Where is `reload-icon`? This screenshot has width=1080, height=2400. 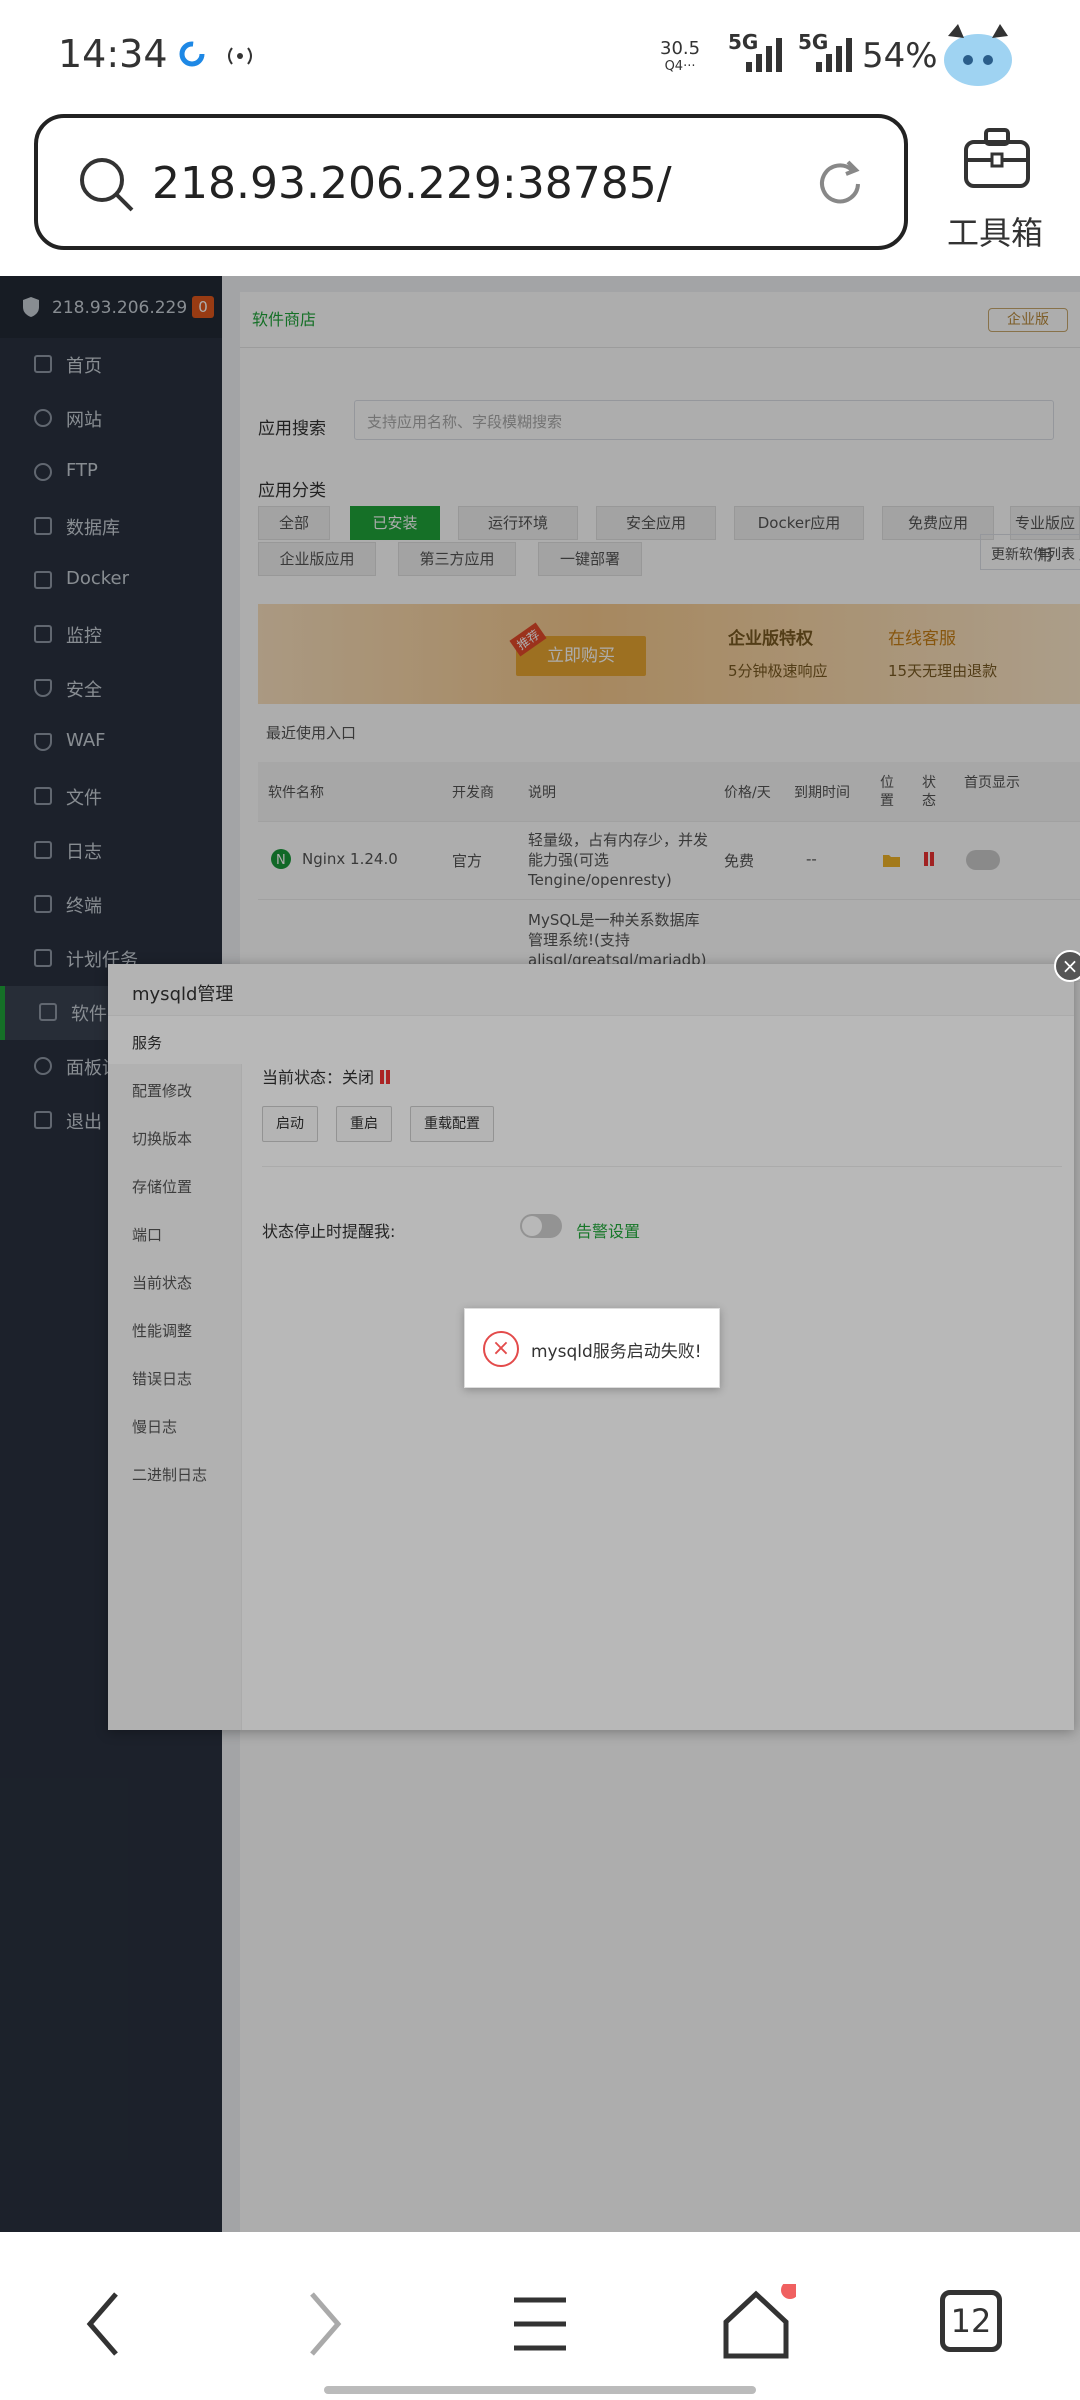 reload-icon is located at coordinates (840, 184).